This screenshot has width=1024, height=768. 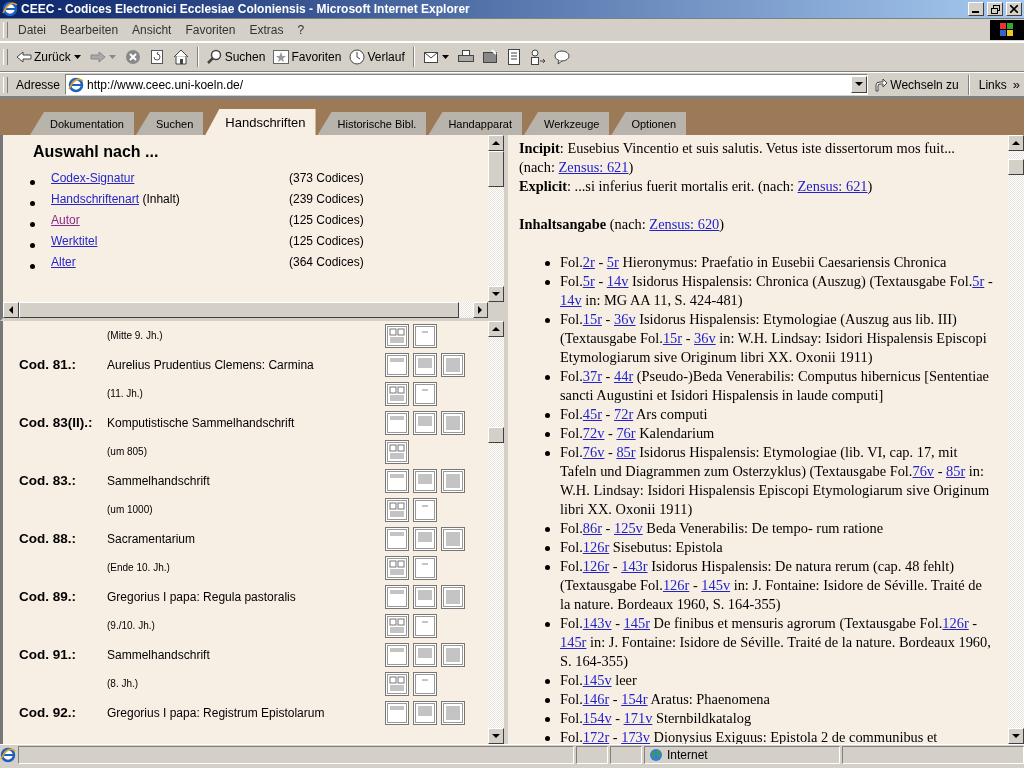 What do you see at coordinates (684, 224) in the screenshot?
I see `link: Zensus: 620` at bounding box center [684, 224].